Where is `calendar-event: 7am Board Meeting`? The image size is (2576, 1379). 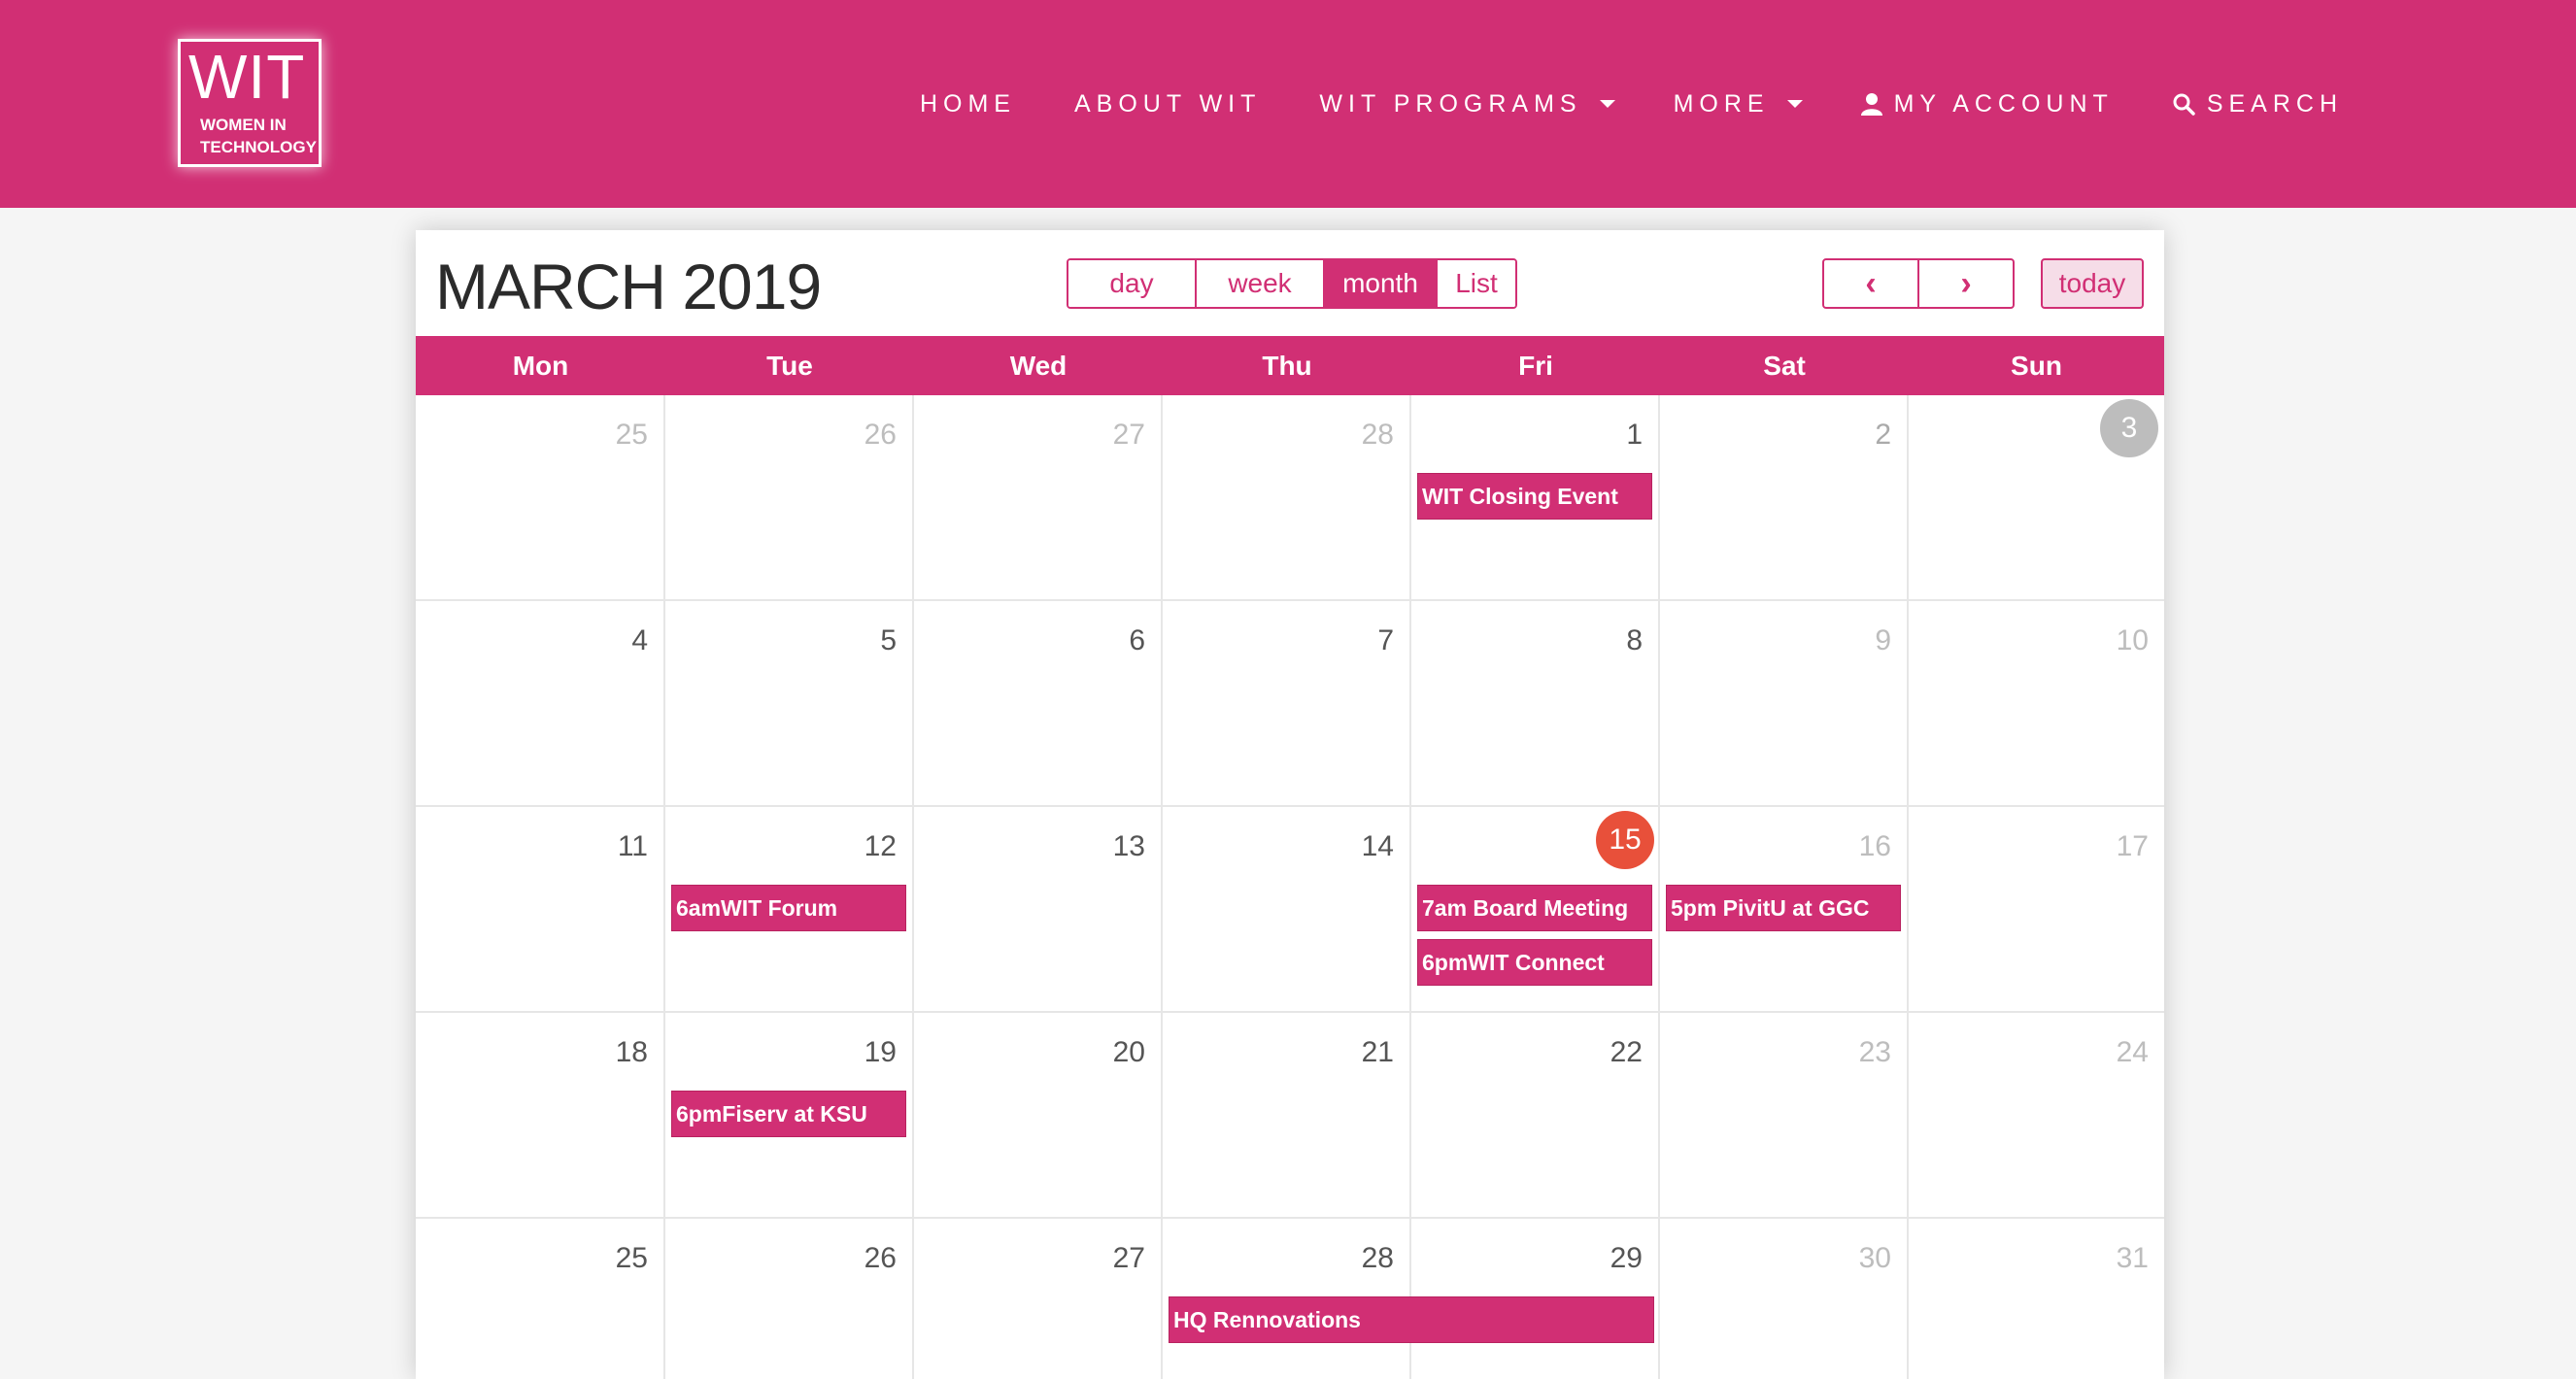 calendar-event: 7am Board Meeting is located at coordinates (1534, 908).